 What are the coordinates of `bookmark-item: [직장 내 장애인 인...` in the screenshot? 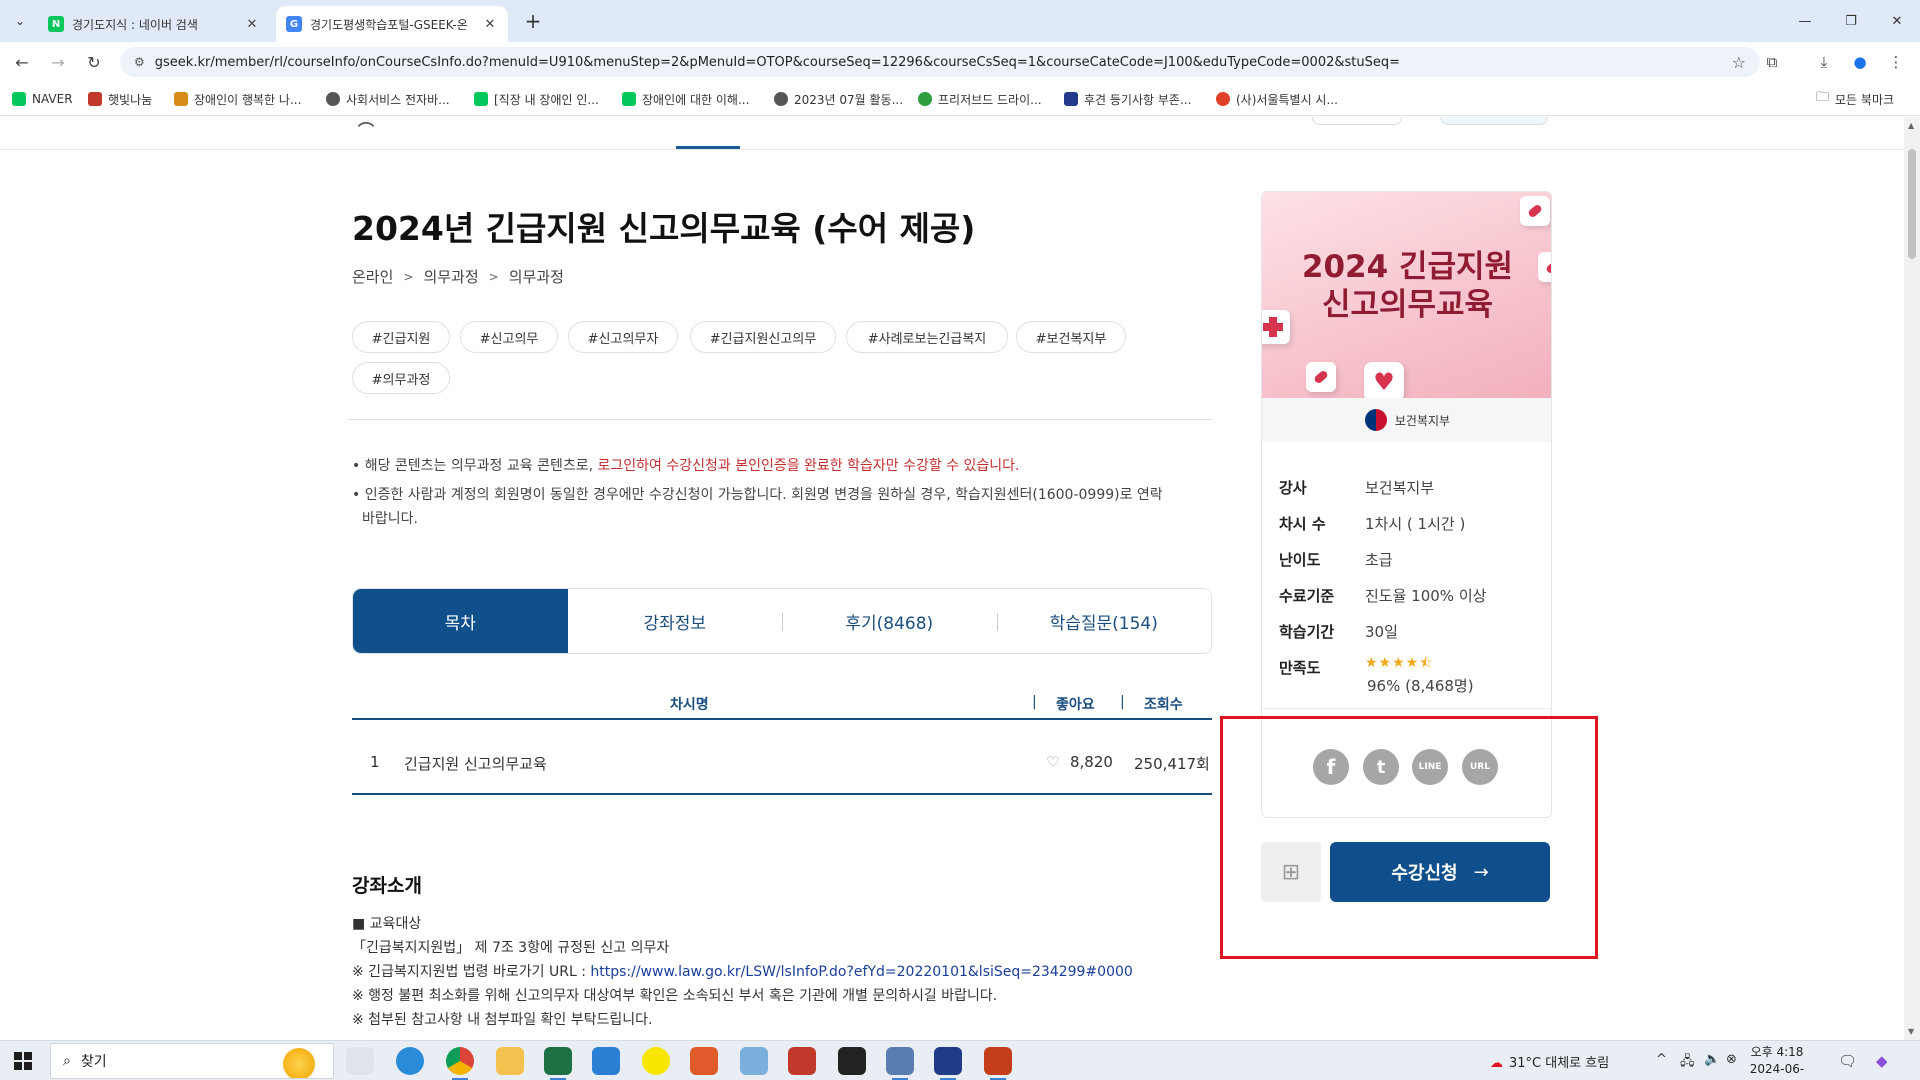 It's located at (536, 99).